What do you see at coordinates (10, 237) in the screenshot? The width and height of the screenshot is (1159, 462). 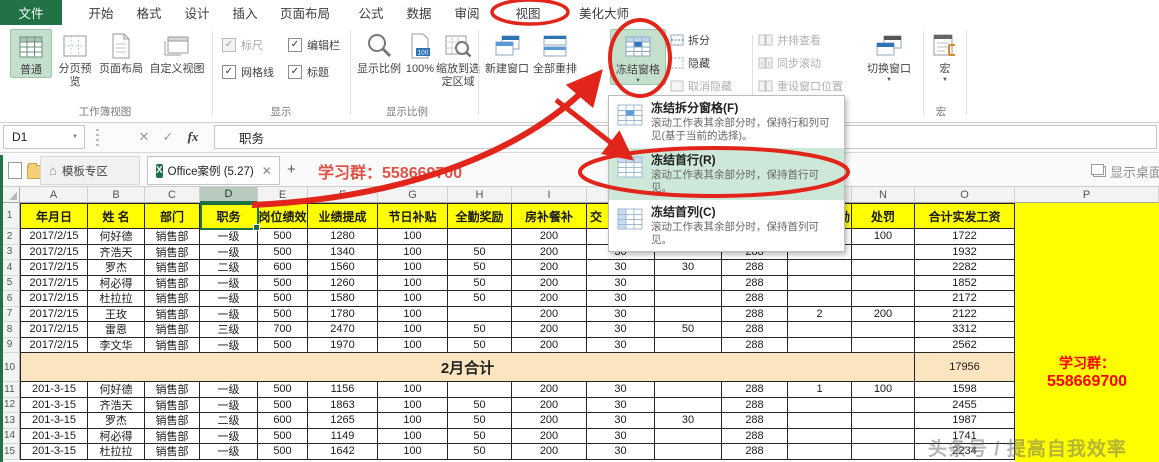 I see `row-header: 2` at bounding box center [10, 237].